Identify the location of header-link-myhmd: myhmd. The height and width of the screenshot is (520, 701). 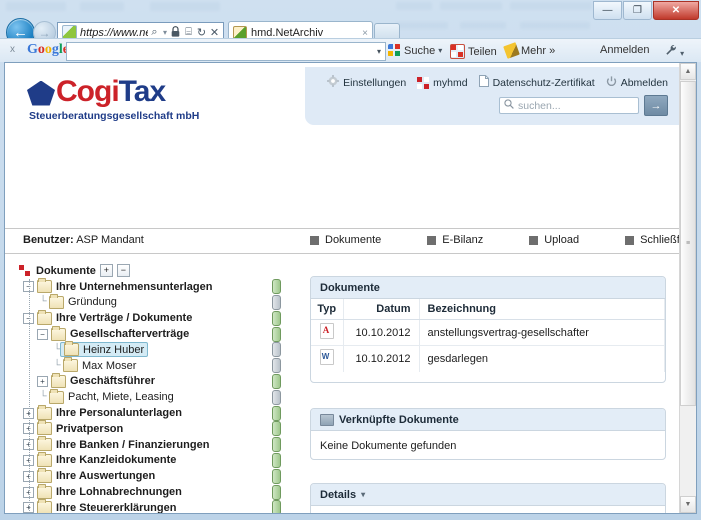
(442, 82).